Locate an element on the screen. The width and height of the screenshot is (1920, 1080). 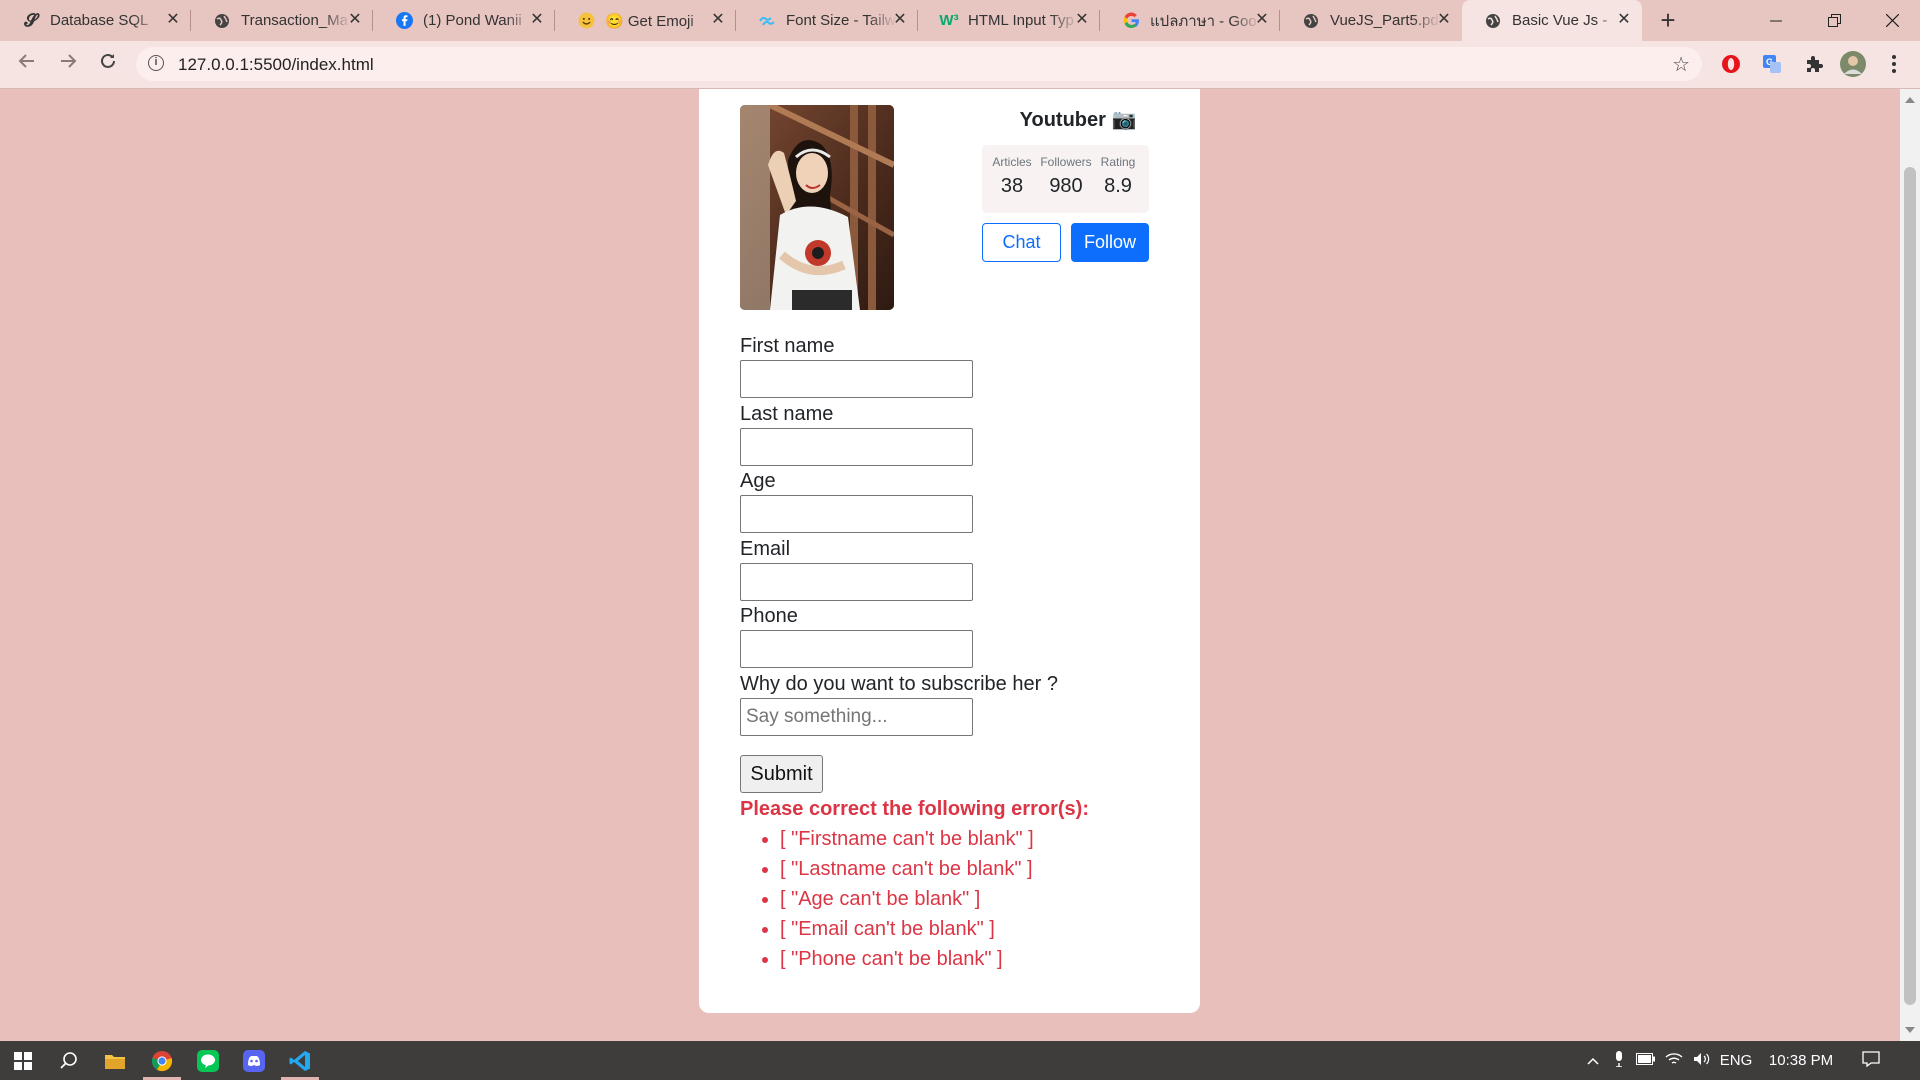
stats-panel: Articles 38 Followers 980 Rating 8.9 is located at coordinates (1065, 179).